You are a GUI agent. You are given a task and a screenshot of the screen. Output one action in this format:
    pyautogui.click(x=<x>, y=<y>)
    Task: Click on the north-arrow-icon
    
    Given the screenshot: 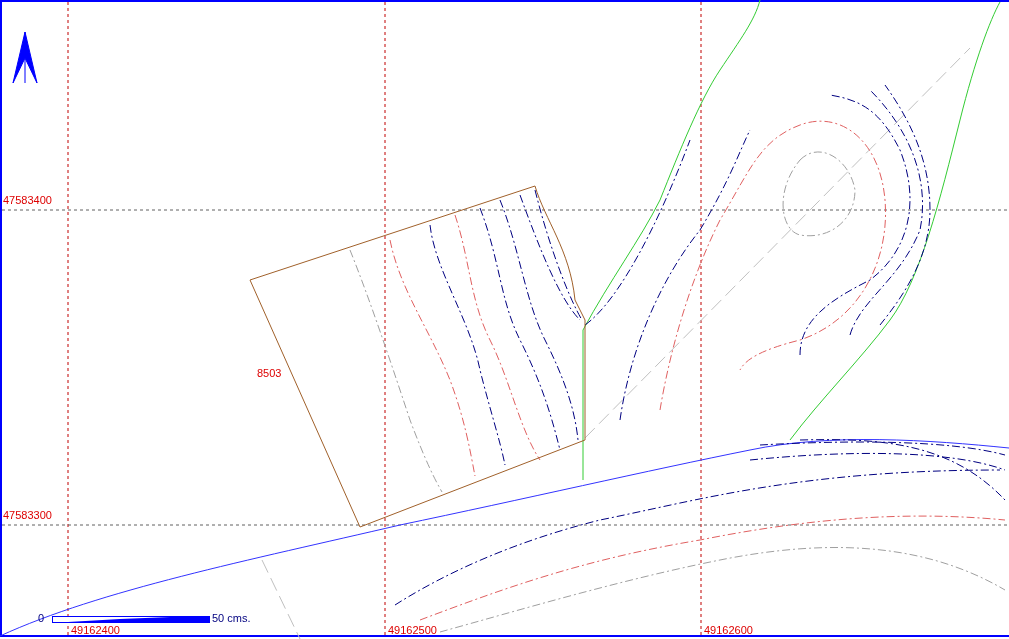 What is the action you would take?
    pyautogui.click(x=25, y=57)
    